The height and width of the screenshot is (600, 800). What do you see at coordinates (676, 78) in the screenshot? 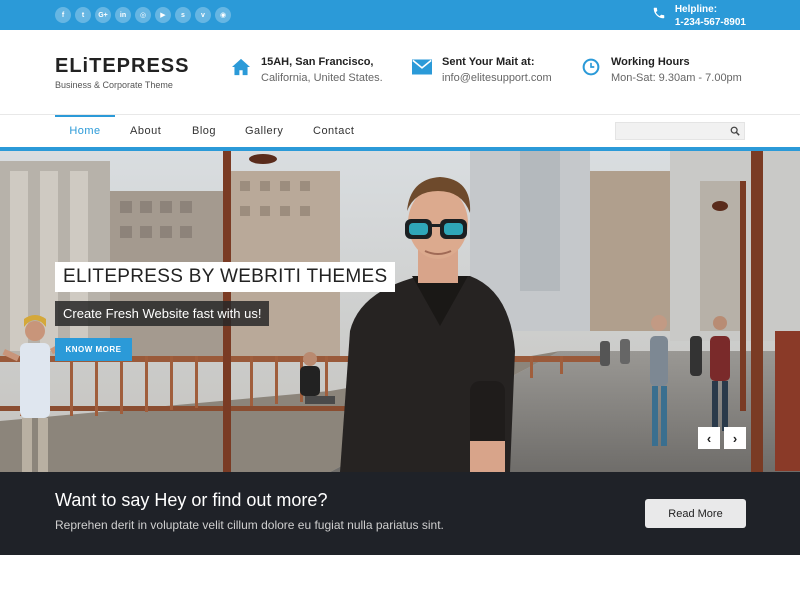
I see `hours-text: Mon-Sat: 9.30am - 7.00pm` at bounding box center [676, 78].